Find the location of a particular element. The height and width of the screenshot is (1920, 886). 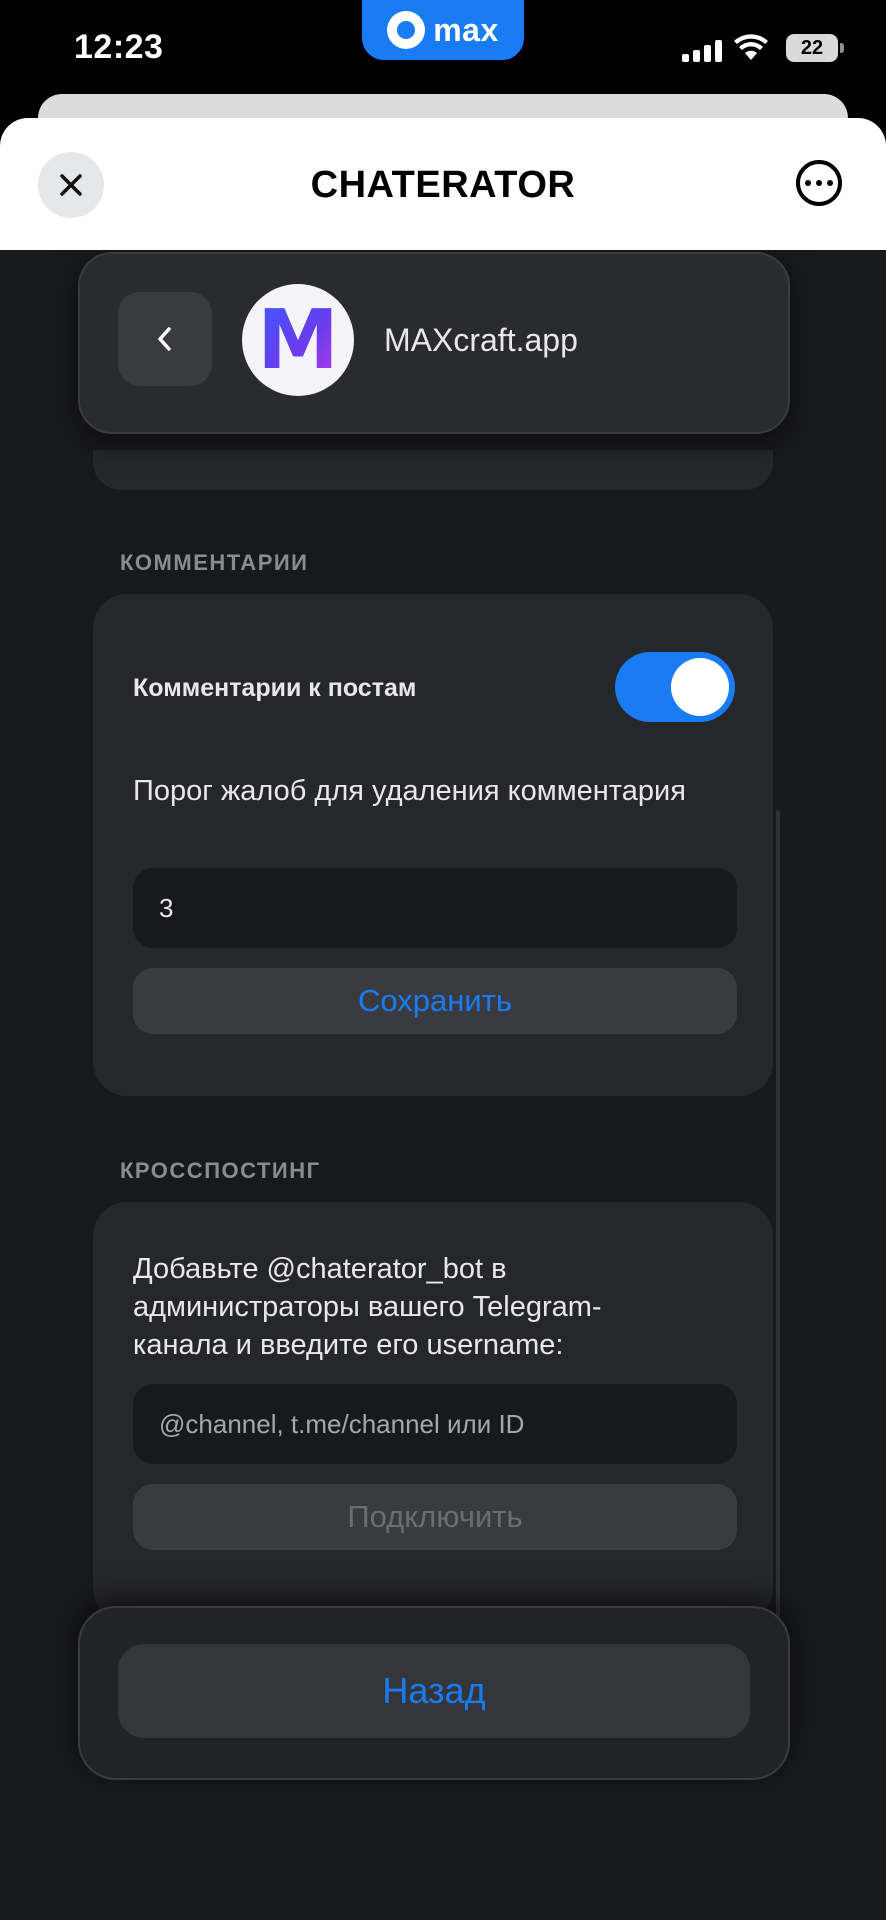

bottom-action-card: Назад is located at coordinates (434, 1693).